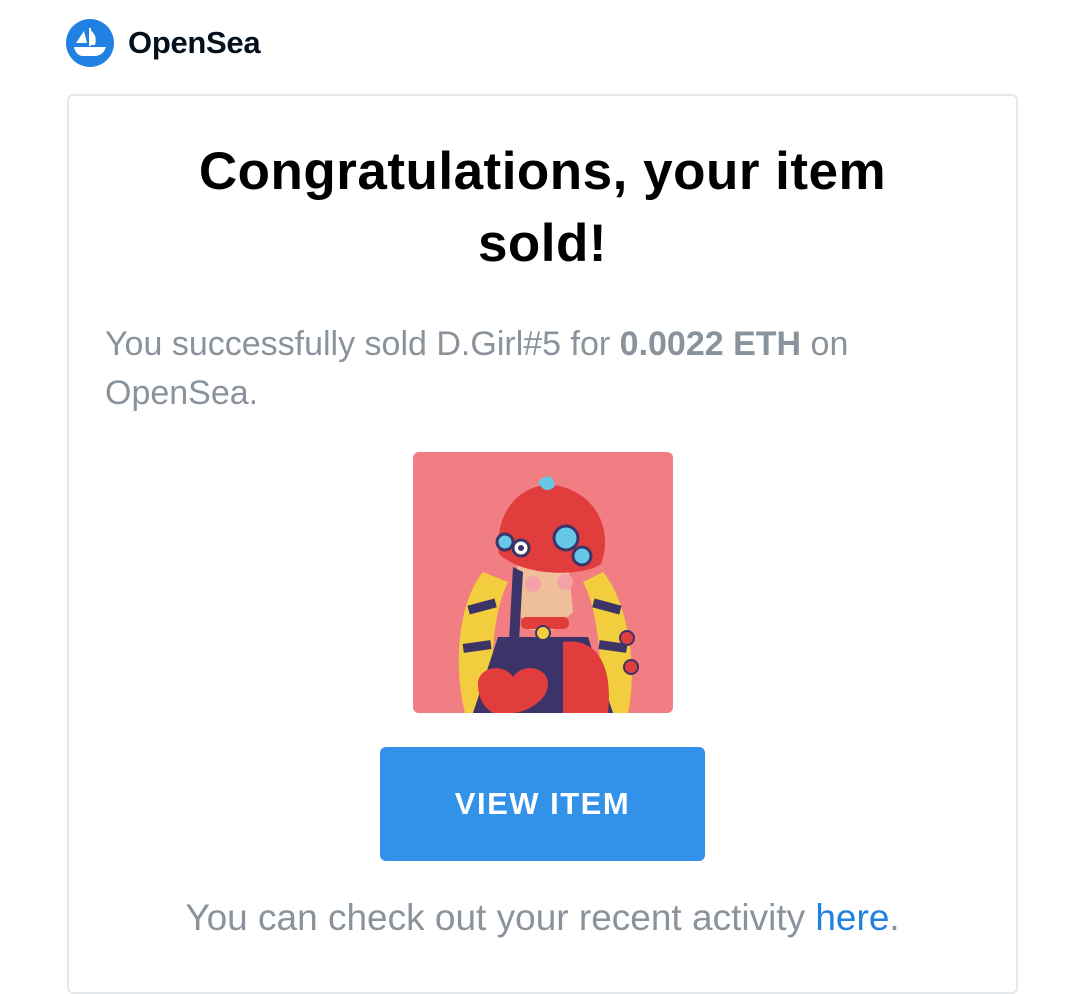  Describe the element at coordinates (500, 917) in the screenshot. I see `footer-prefix: You can check out your recent activity` at that location.